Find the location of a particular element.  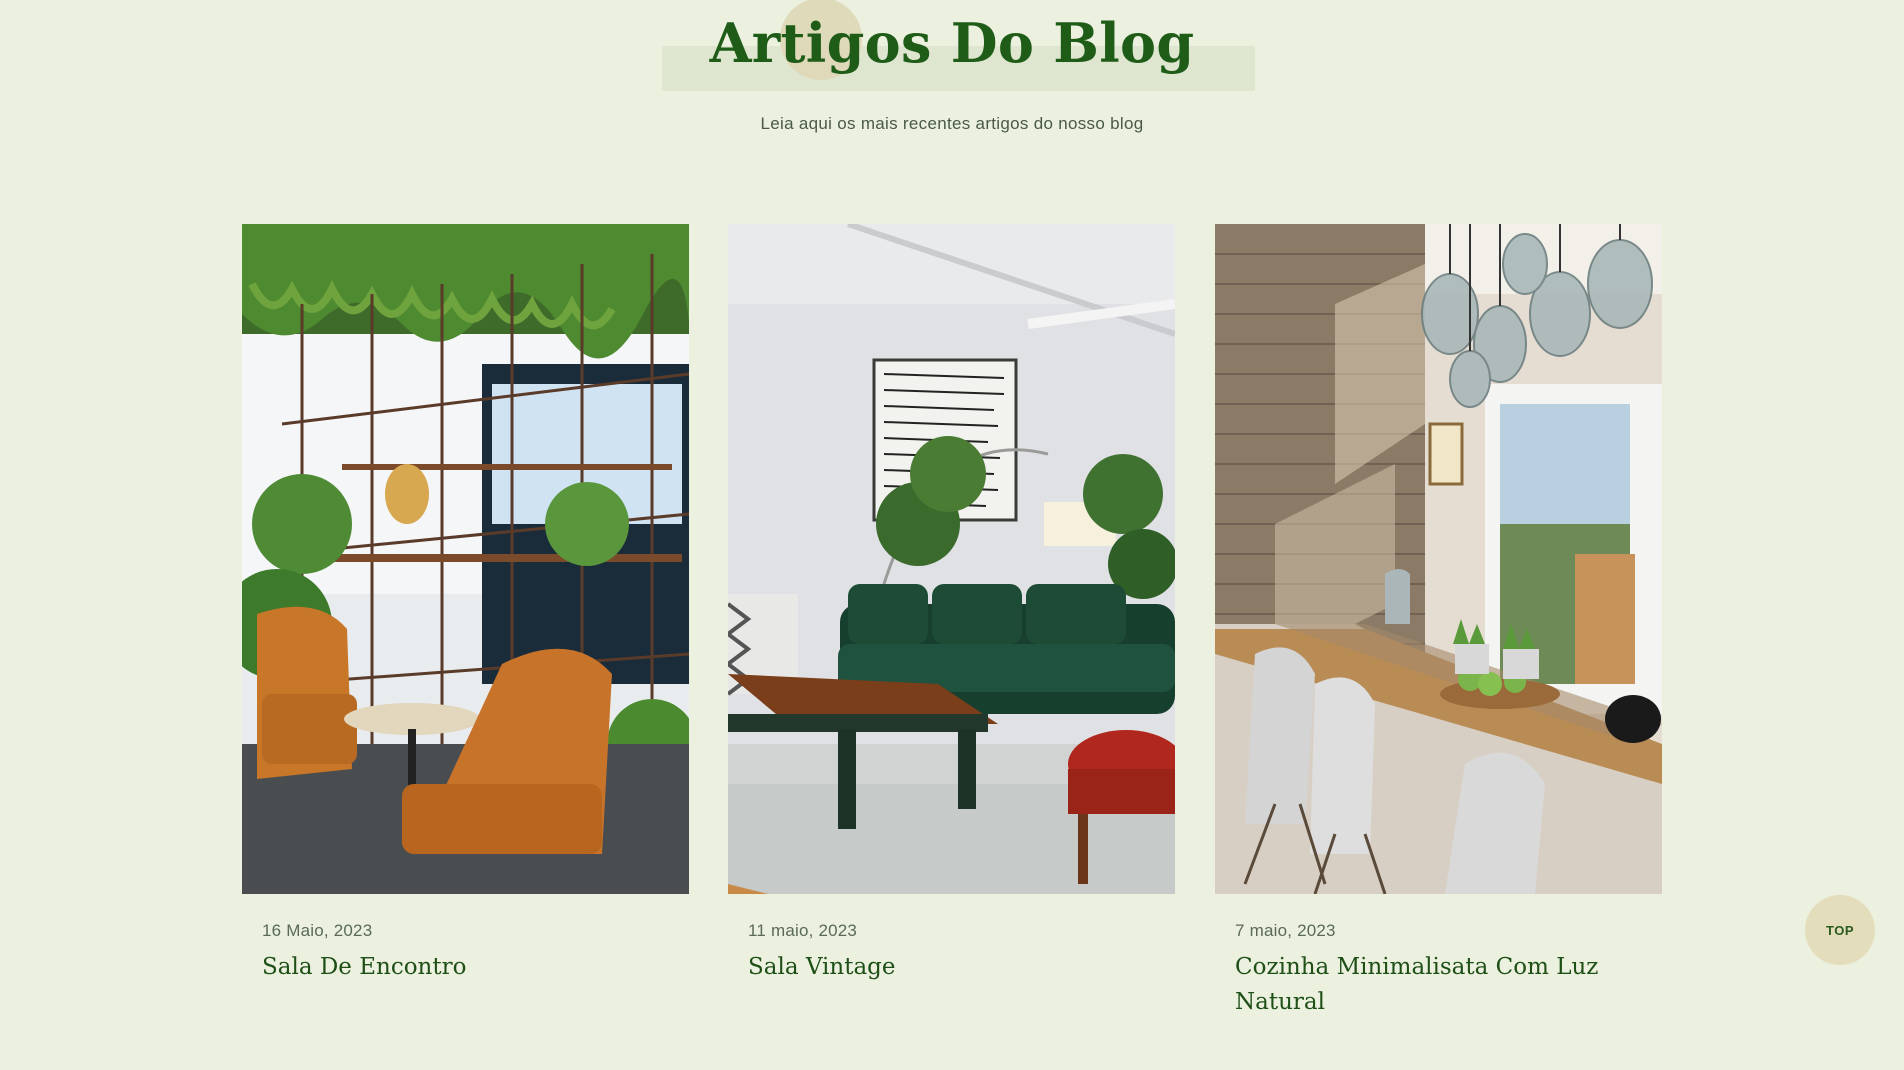

post-title: Sala Vintage is located at coordinates (948, 967).